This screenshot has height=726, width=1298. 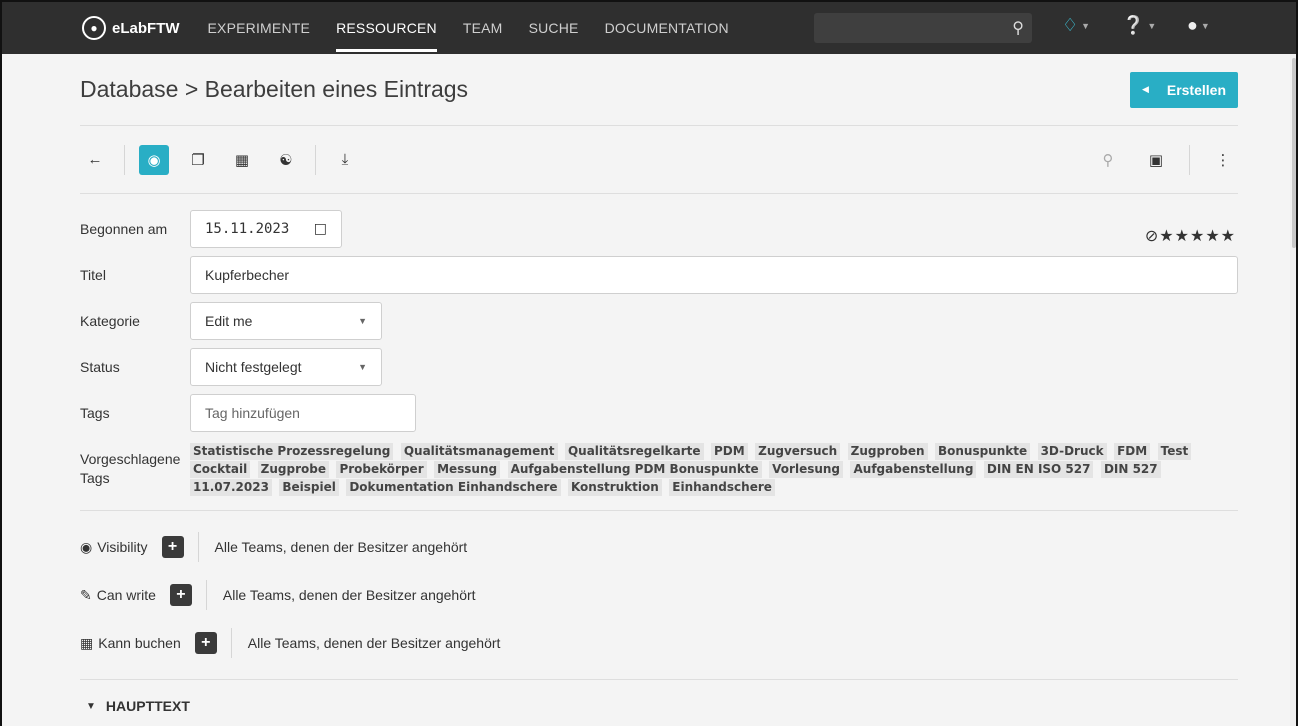 I want to click on add-can-book-button: +, so click(x=205, y=643).